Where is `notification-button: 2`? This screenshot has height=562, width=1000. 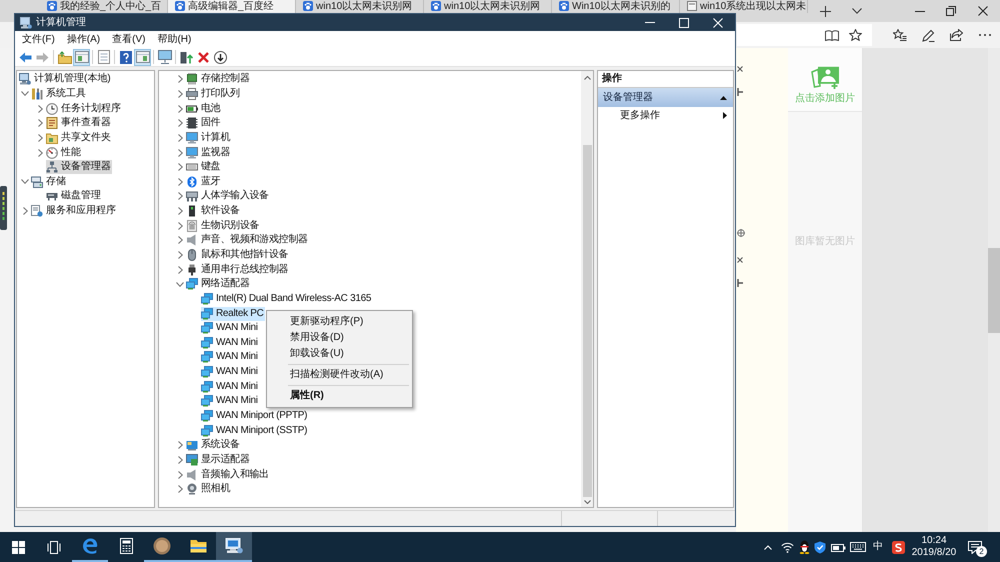 notification-button: 2 is located at coordinates (975, 547).